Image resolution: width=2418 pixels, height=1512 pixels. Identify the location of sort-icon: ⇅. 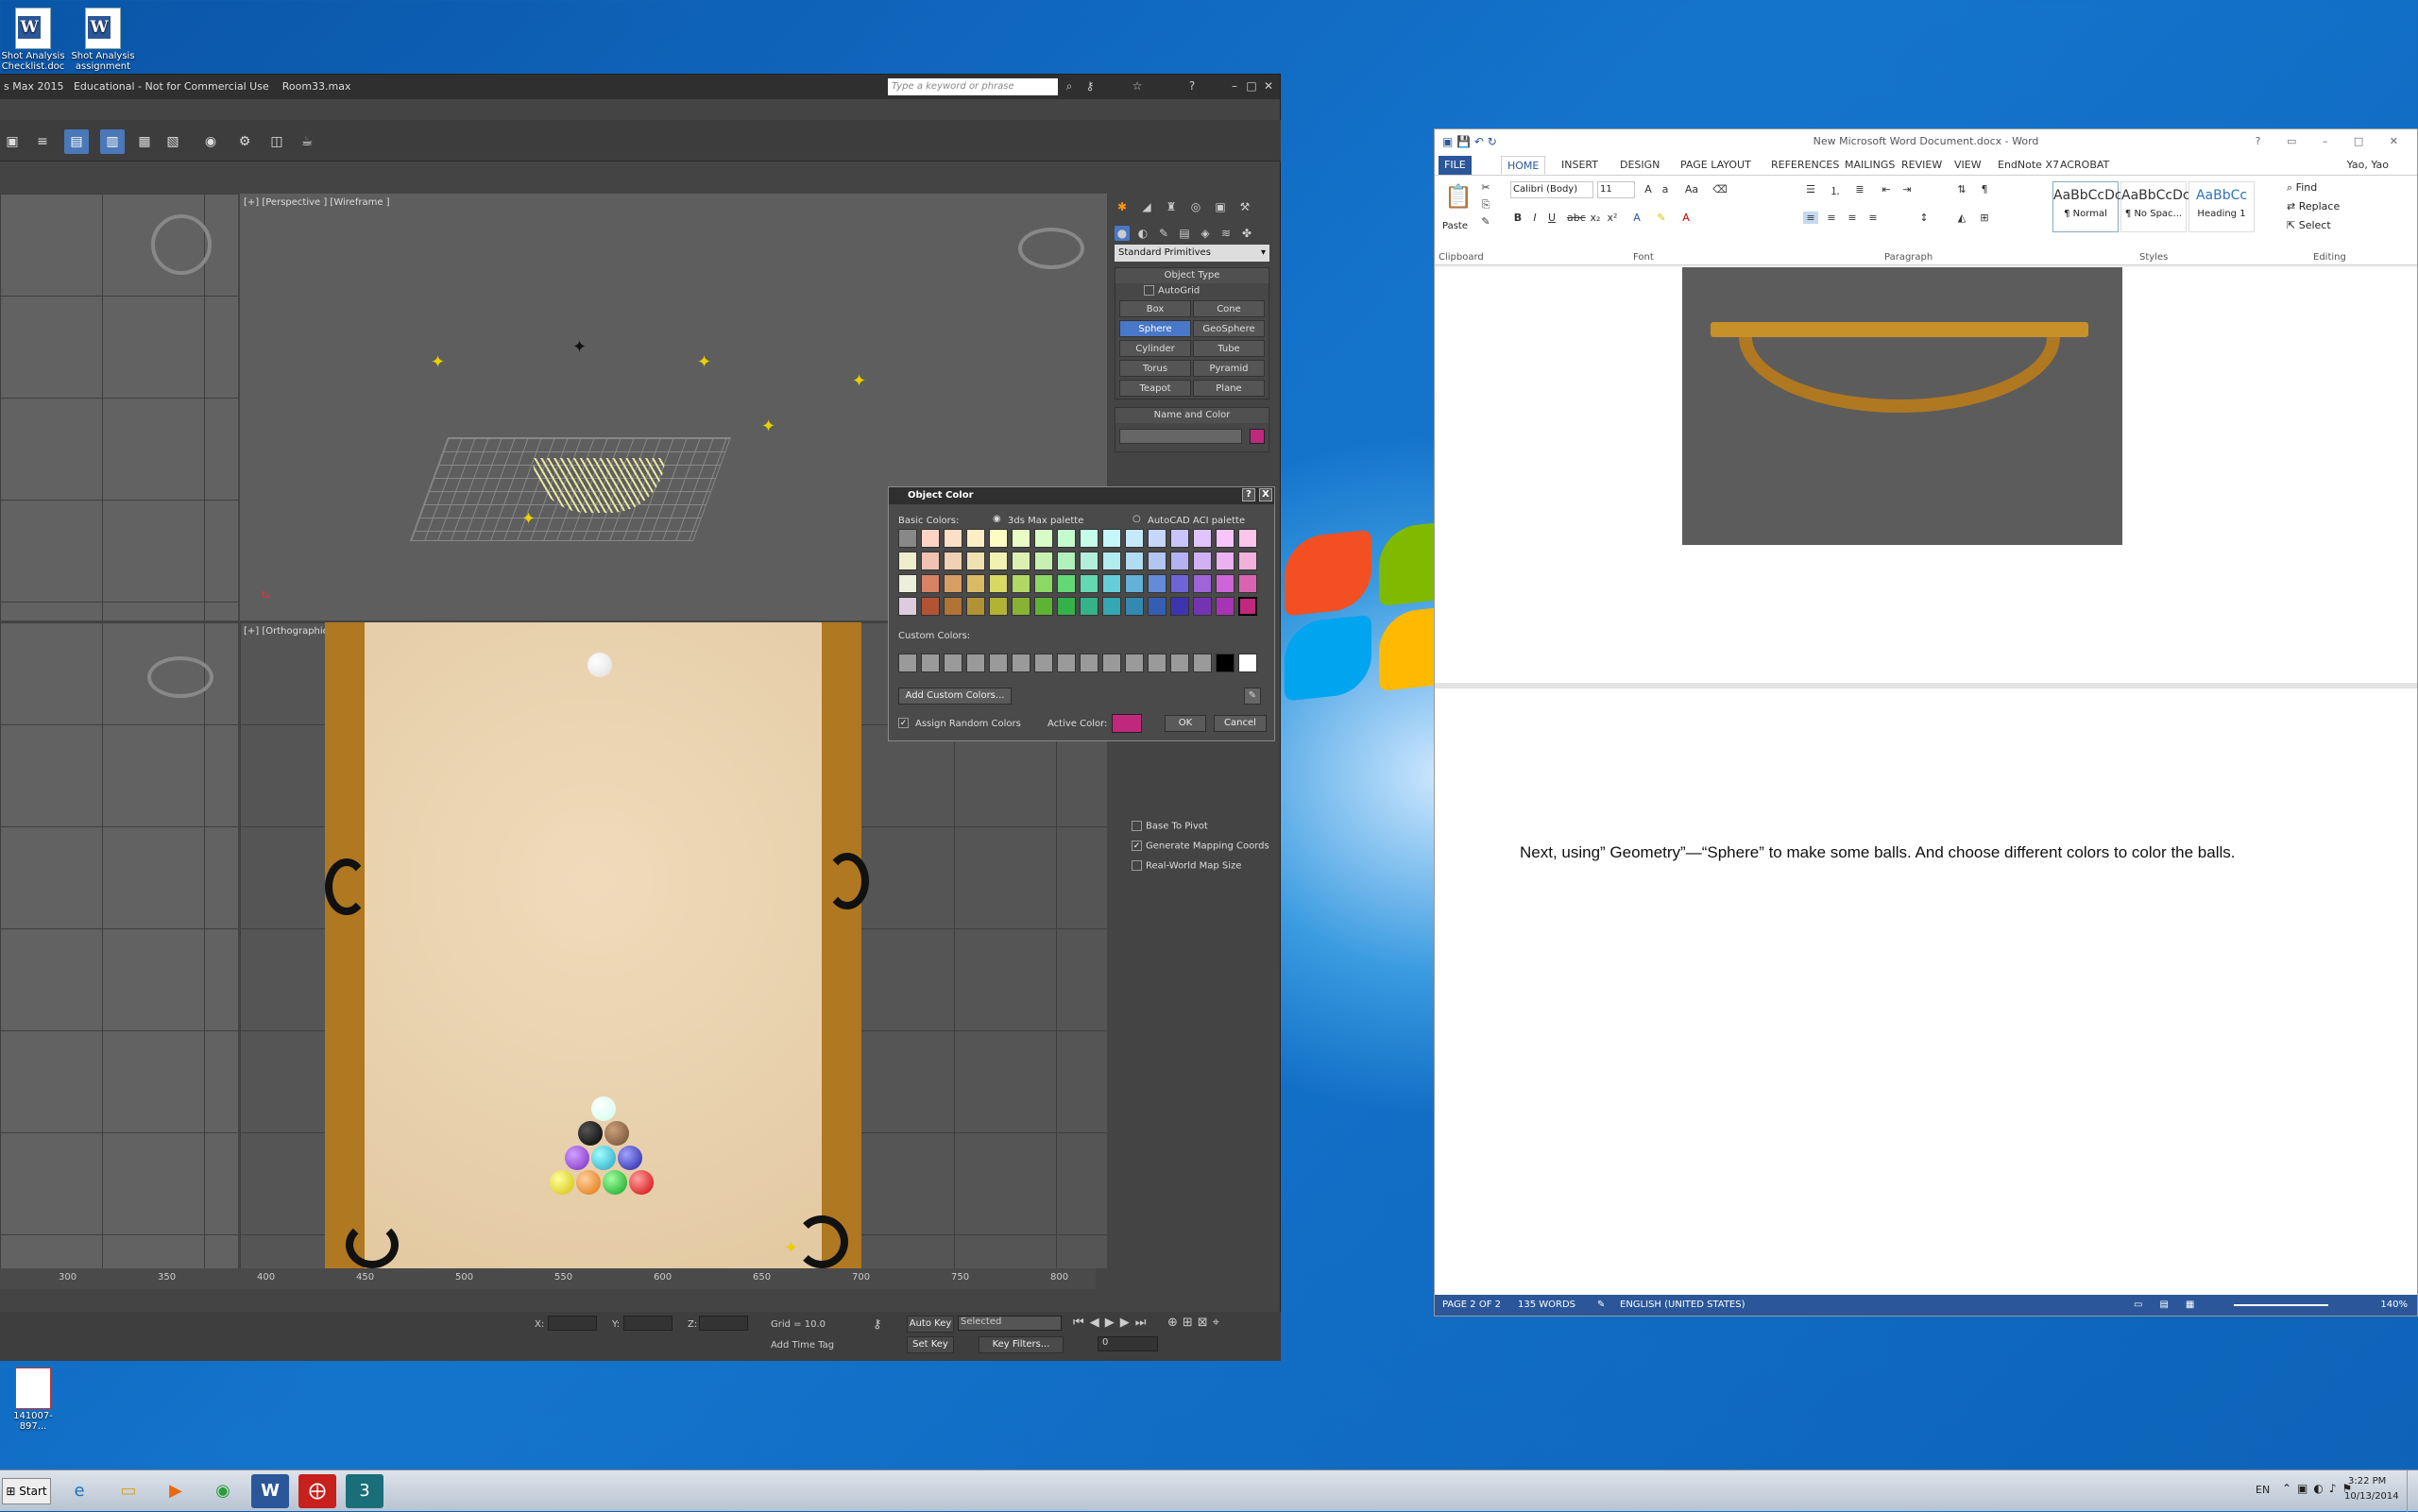
(1961, 189).